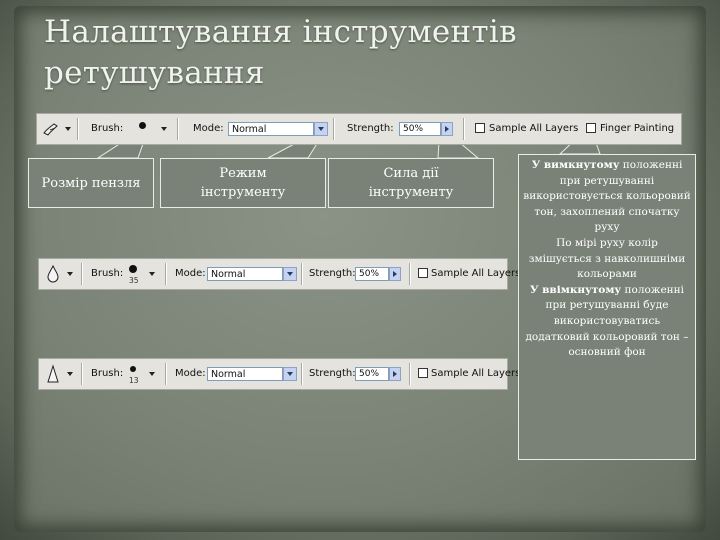  What do you see at coordinates (411, 192) in the screenshot?
I see `callout-strength-line2: інструменту` at bounding box center [411, 192].